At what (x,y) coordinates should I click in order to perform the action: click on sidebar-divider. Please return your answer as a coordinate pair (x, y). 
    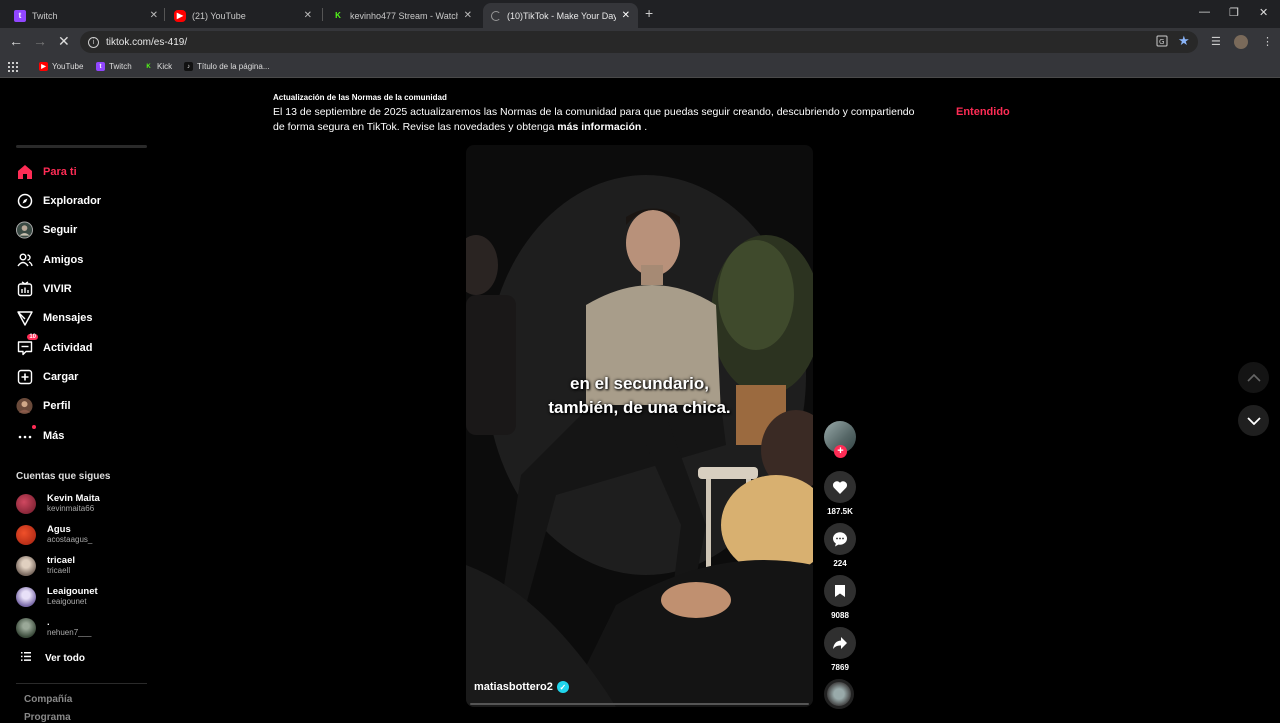
    Looking at the image, I should click on (81, 146).